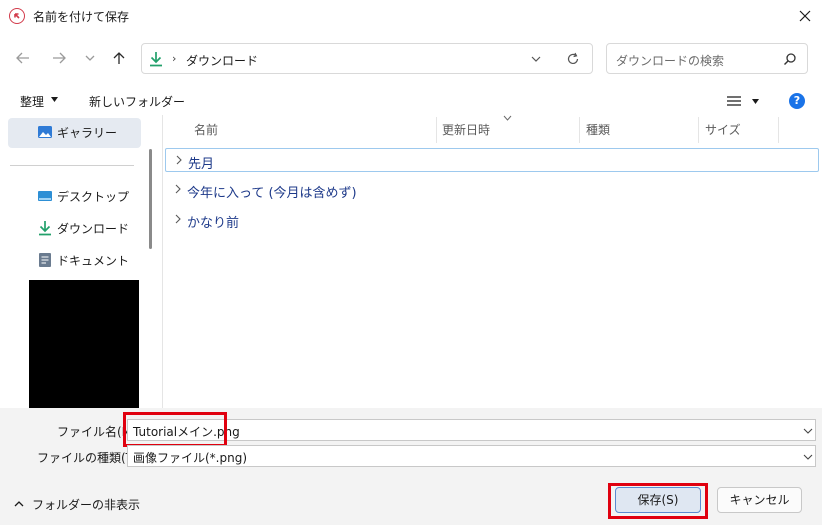 Image resolution: width=822 pixels, height=525 pixels. I want to click on cancel-button: キャンセル, so click(759, 500).